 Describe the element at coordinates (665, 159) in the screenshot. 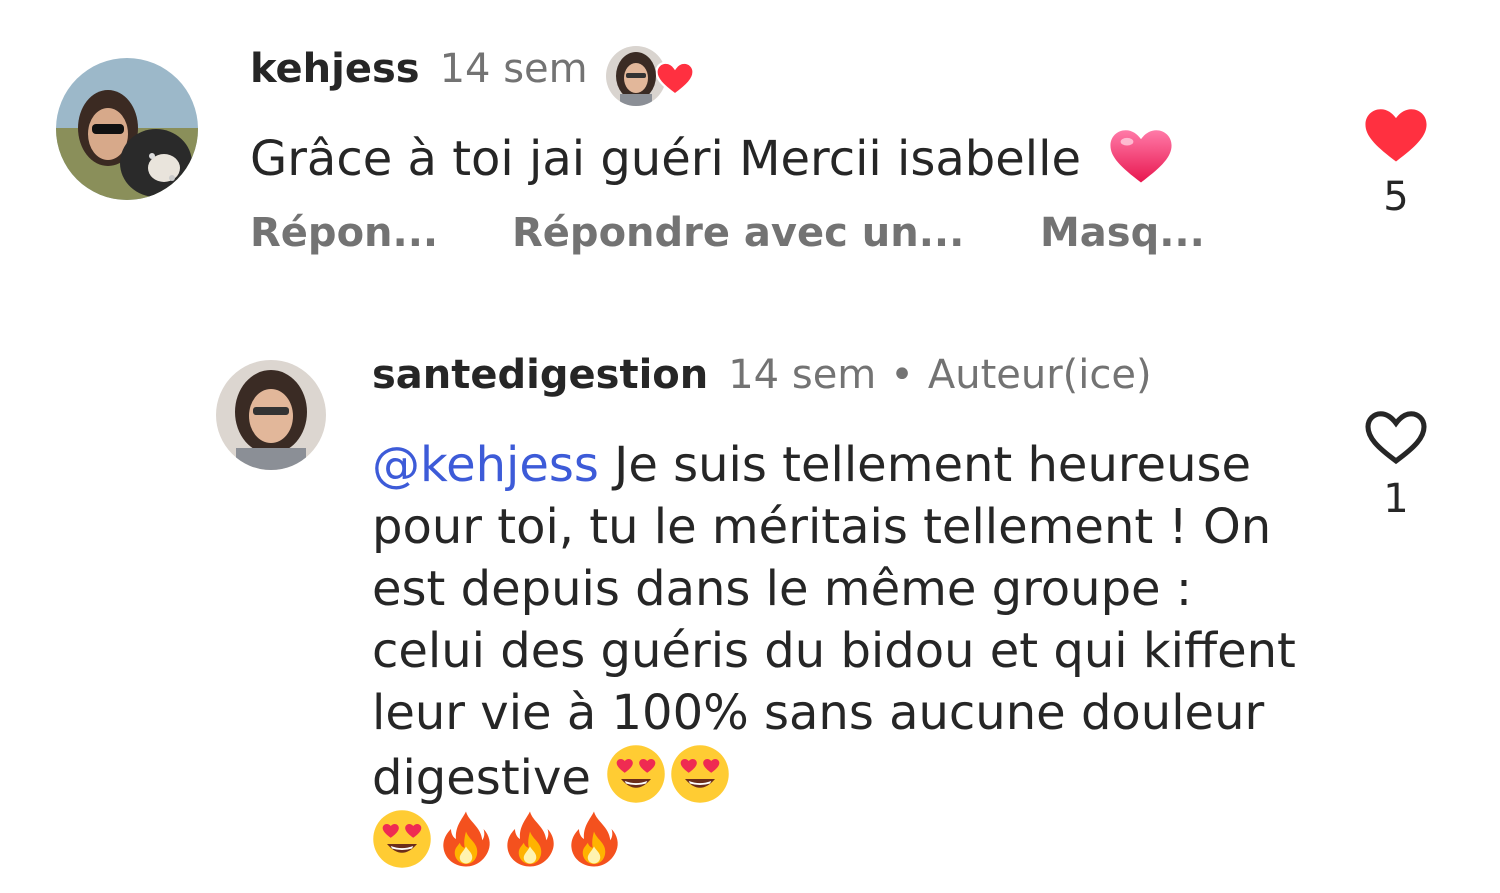

I see `comment-text: Grâce à toi jai guéri Mercii isabelle` at that location.